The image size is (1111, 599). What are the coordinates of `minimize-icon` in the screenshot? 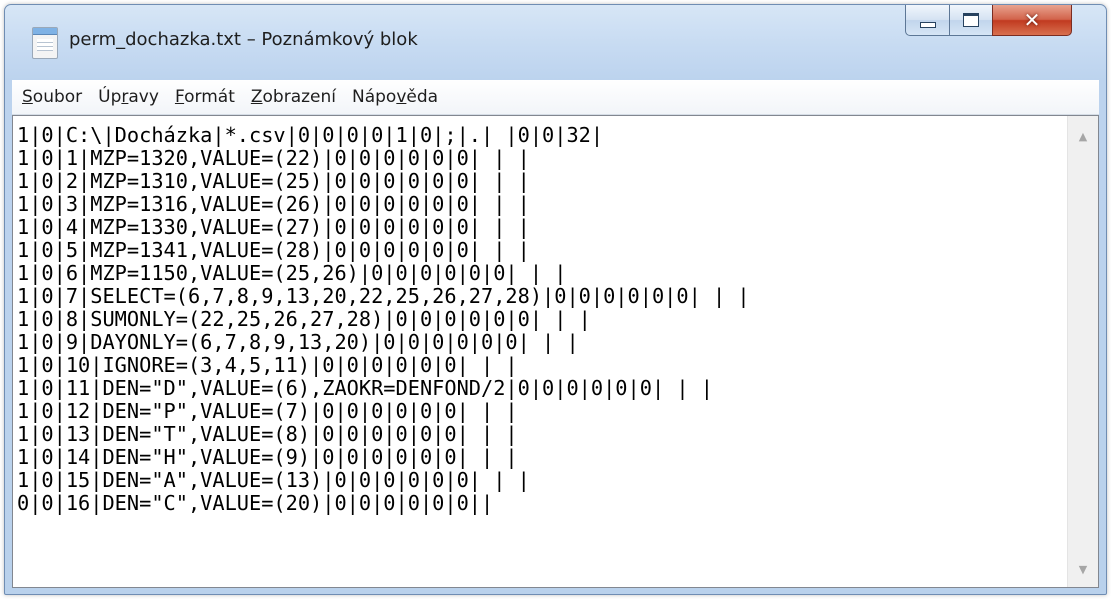 It's located at (927, 25).